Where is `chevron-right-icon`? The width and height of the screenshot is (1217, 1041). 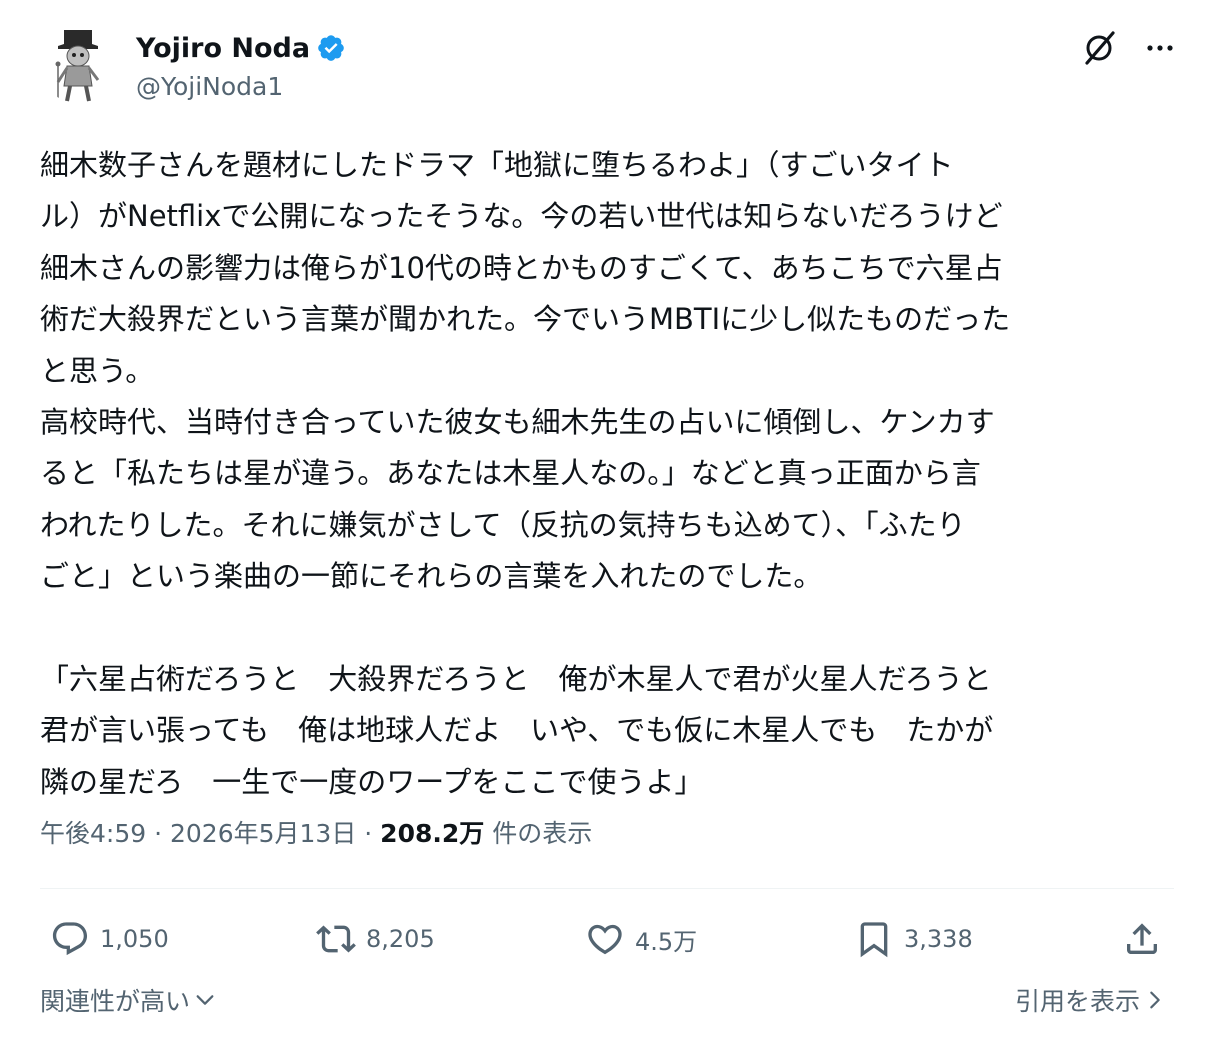 chevron-right-icon is located at coordinates (1155, 1000).